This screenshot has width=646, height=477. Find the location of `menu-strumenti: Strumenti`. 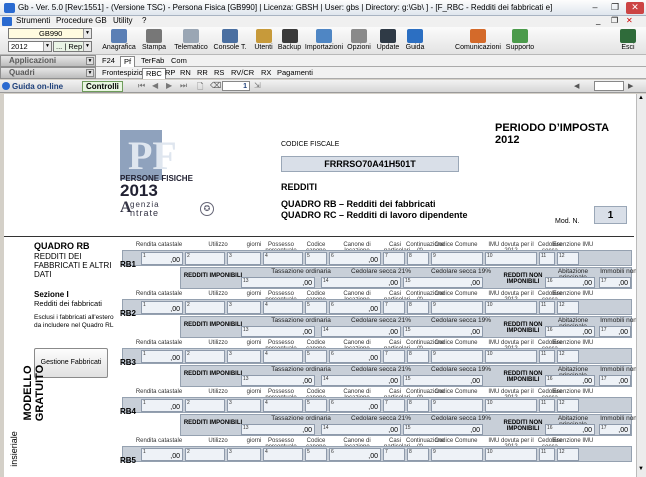

menu-strumenti: Strumenti is located at coordinates (33, 20).